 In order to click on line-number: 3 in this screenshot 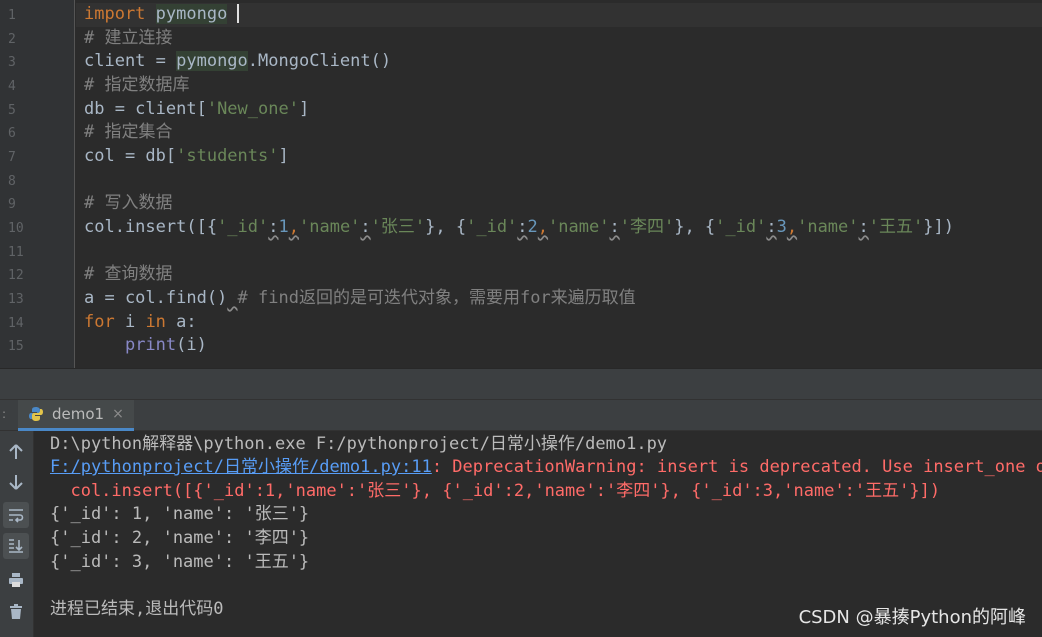, I will do `click(12, 62)`.